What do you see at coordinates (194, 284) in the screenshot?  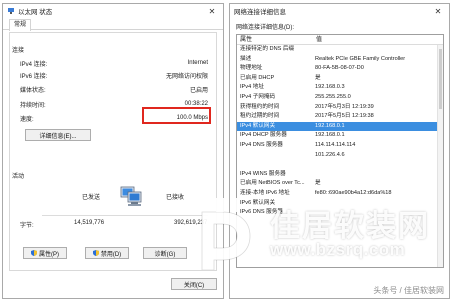 I see `close-button: 关闭(C)` at bounding box center [194, 284].